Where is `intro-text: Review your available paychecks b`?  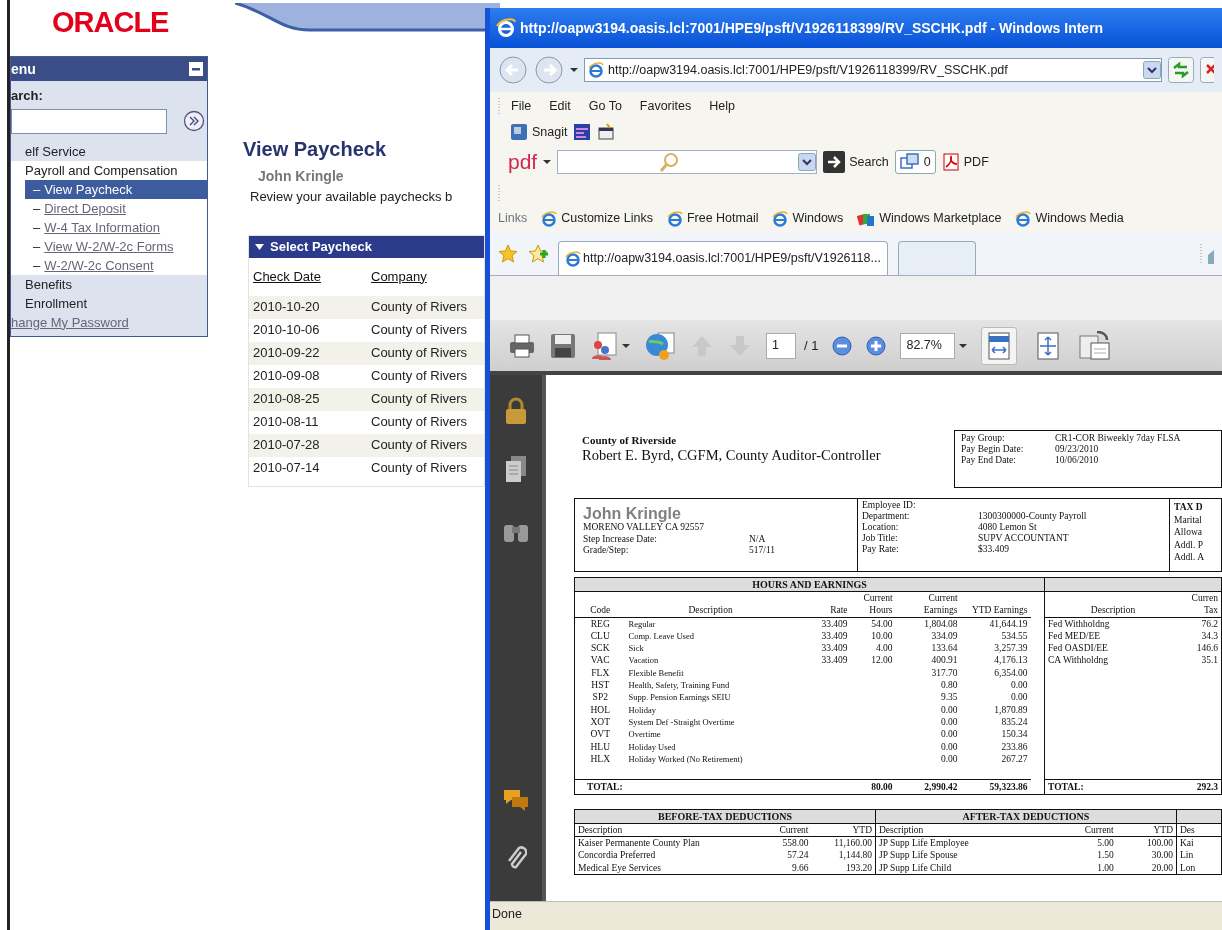 intro-text: Review your available paychecks b is located at coordinates (352, 197).